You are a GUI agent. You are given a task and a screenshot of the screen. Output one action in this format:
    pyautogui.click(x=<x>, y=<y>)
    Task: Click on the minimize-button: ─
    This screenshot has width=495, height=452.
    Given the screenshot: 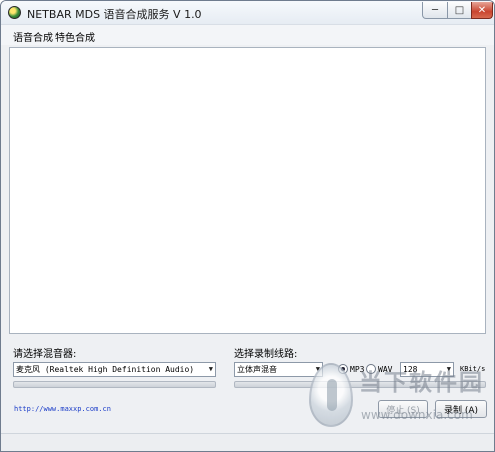 What is the action you would take?
    pyautogui.click(x=435, y=10)
    